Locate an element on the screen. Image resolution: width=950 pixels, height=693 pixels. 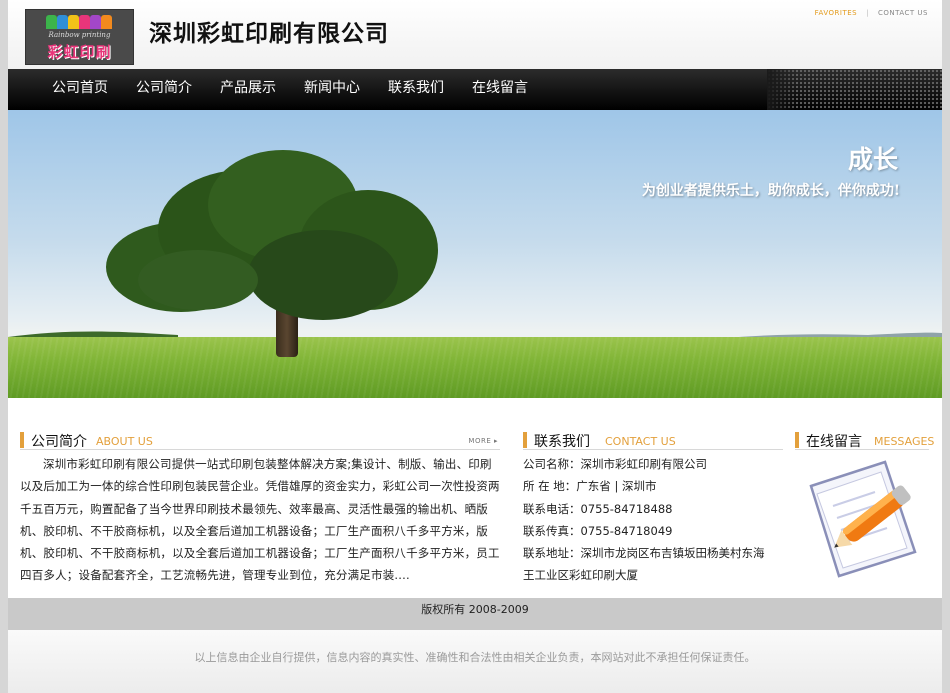
logo: Rainbow printing 彩虹印刷 is located at coordinates (79, 37).